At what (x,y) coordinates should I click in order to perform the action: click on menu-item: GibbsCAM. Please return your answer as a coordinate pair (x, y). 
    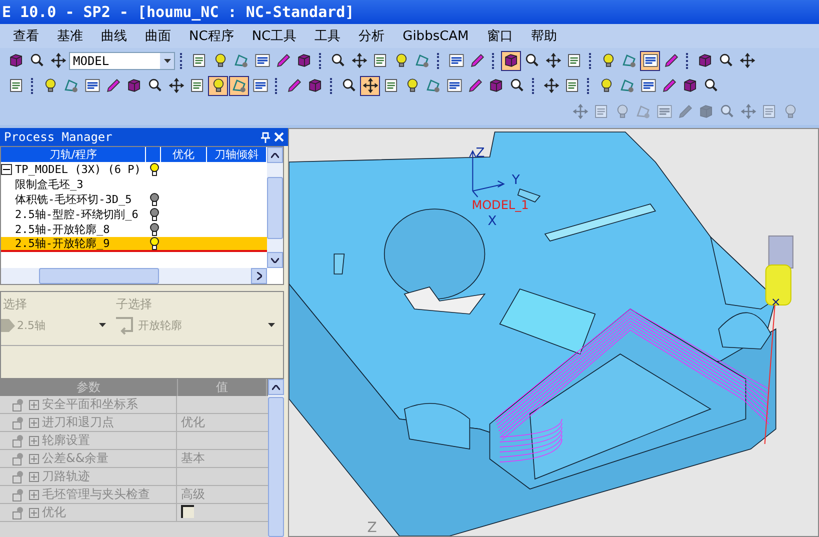
    Looking at the image, I should click on (436, 36).